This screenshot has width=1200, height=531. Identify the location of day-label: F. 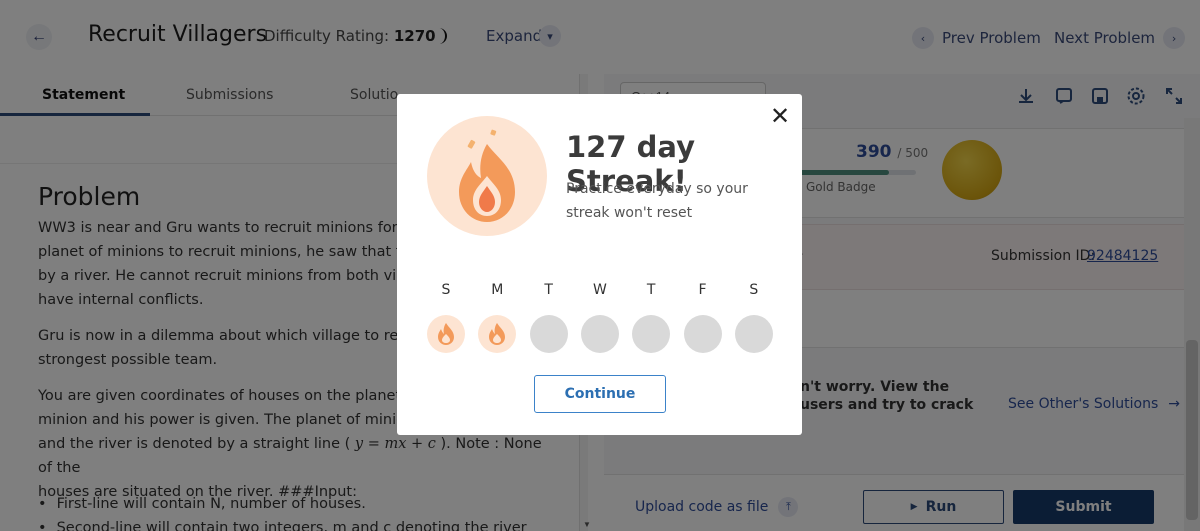
(702, 290).